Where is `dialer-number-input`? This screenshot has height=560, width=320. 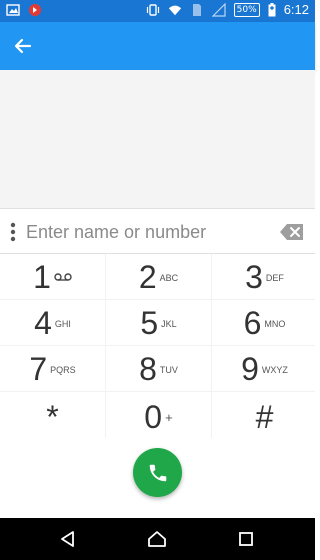 dialer-number-input is located at coordinates (146, 232).